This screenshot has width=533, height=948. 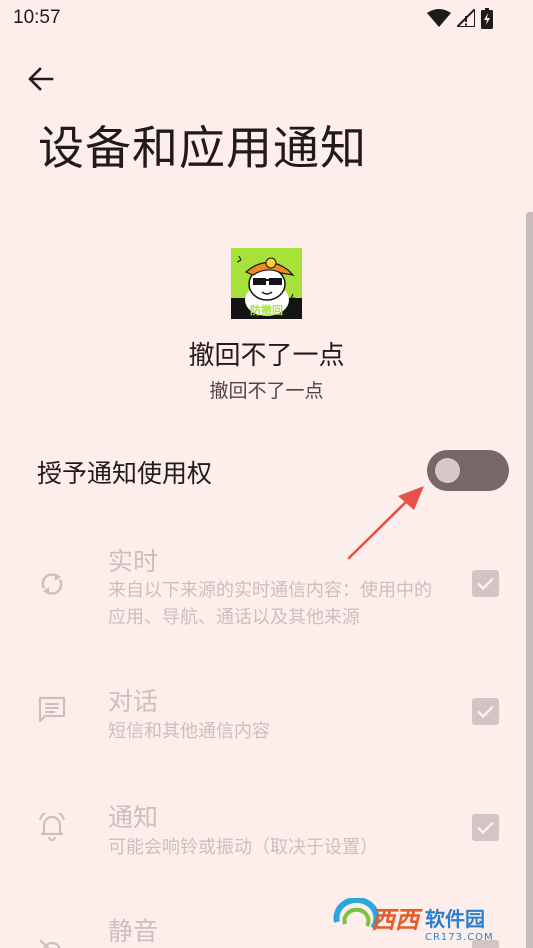 I want to click on toggle-knob, so click(x=447, y=470).